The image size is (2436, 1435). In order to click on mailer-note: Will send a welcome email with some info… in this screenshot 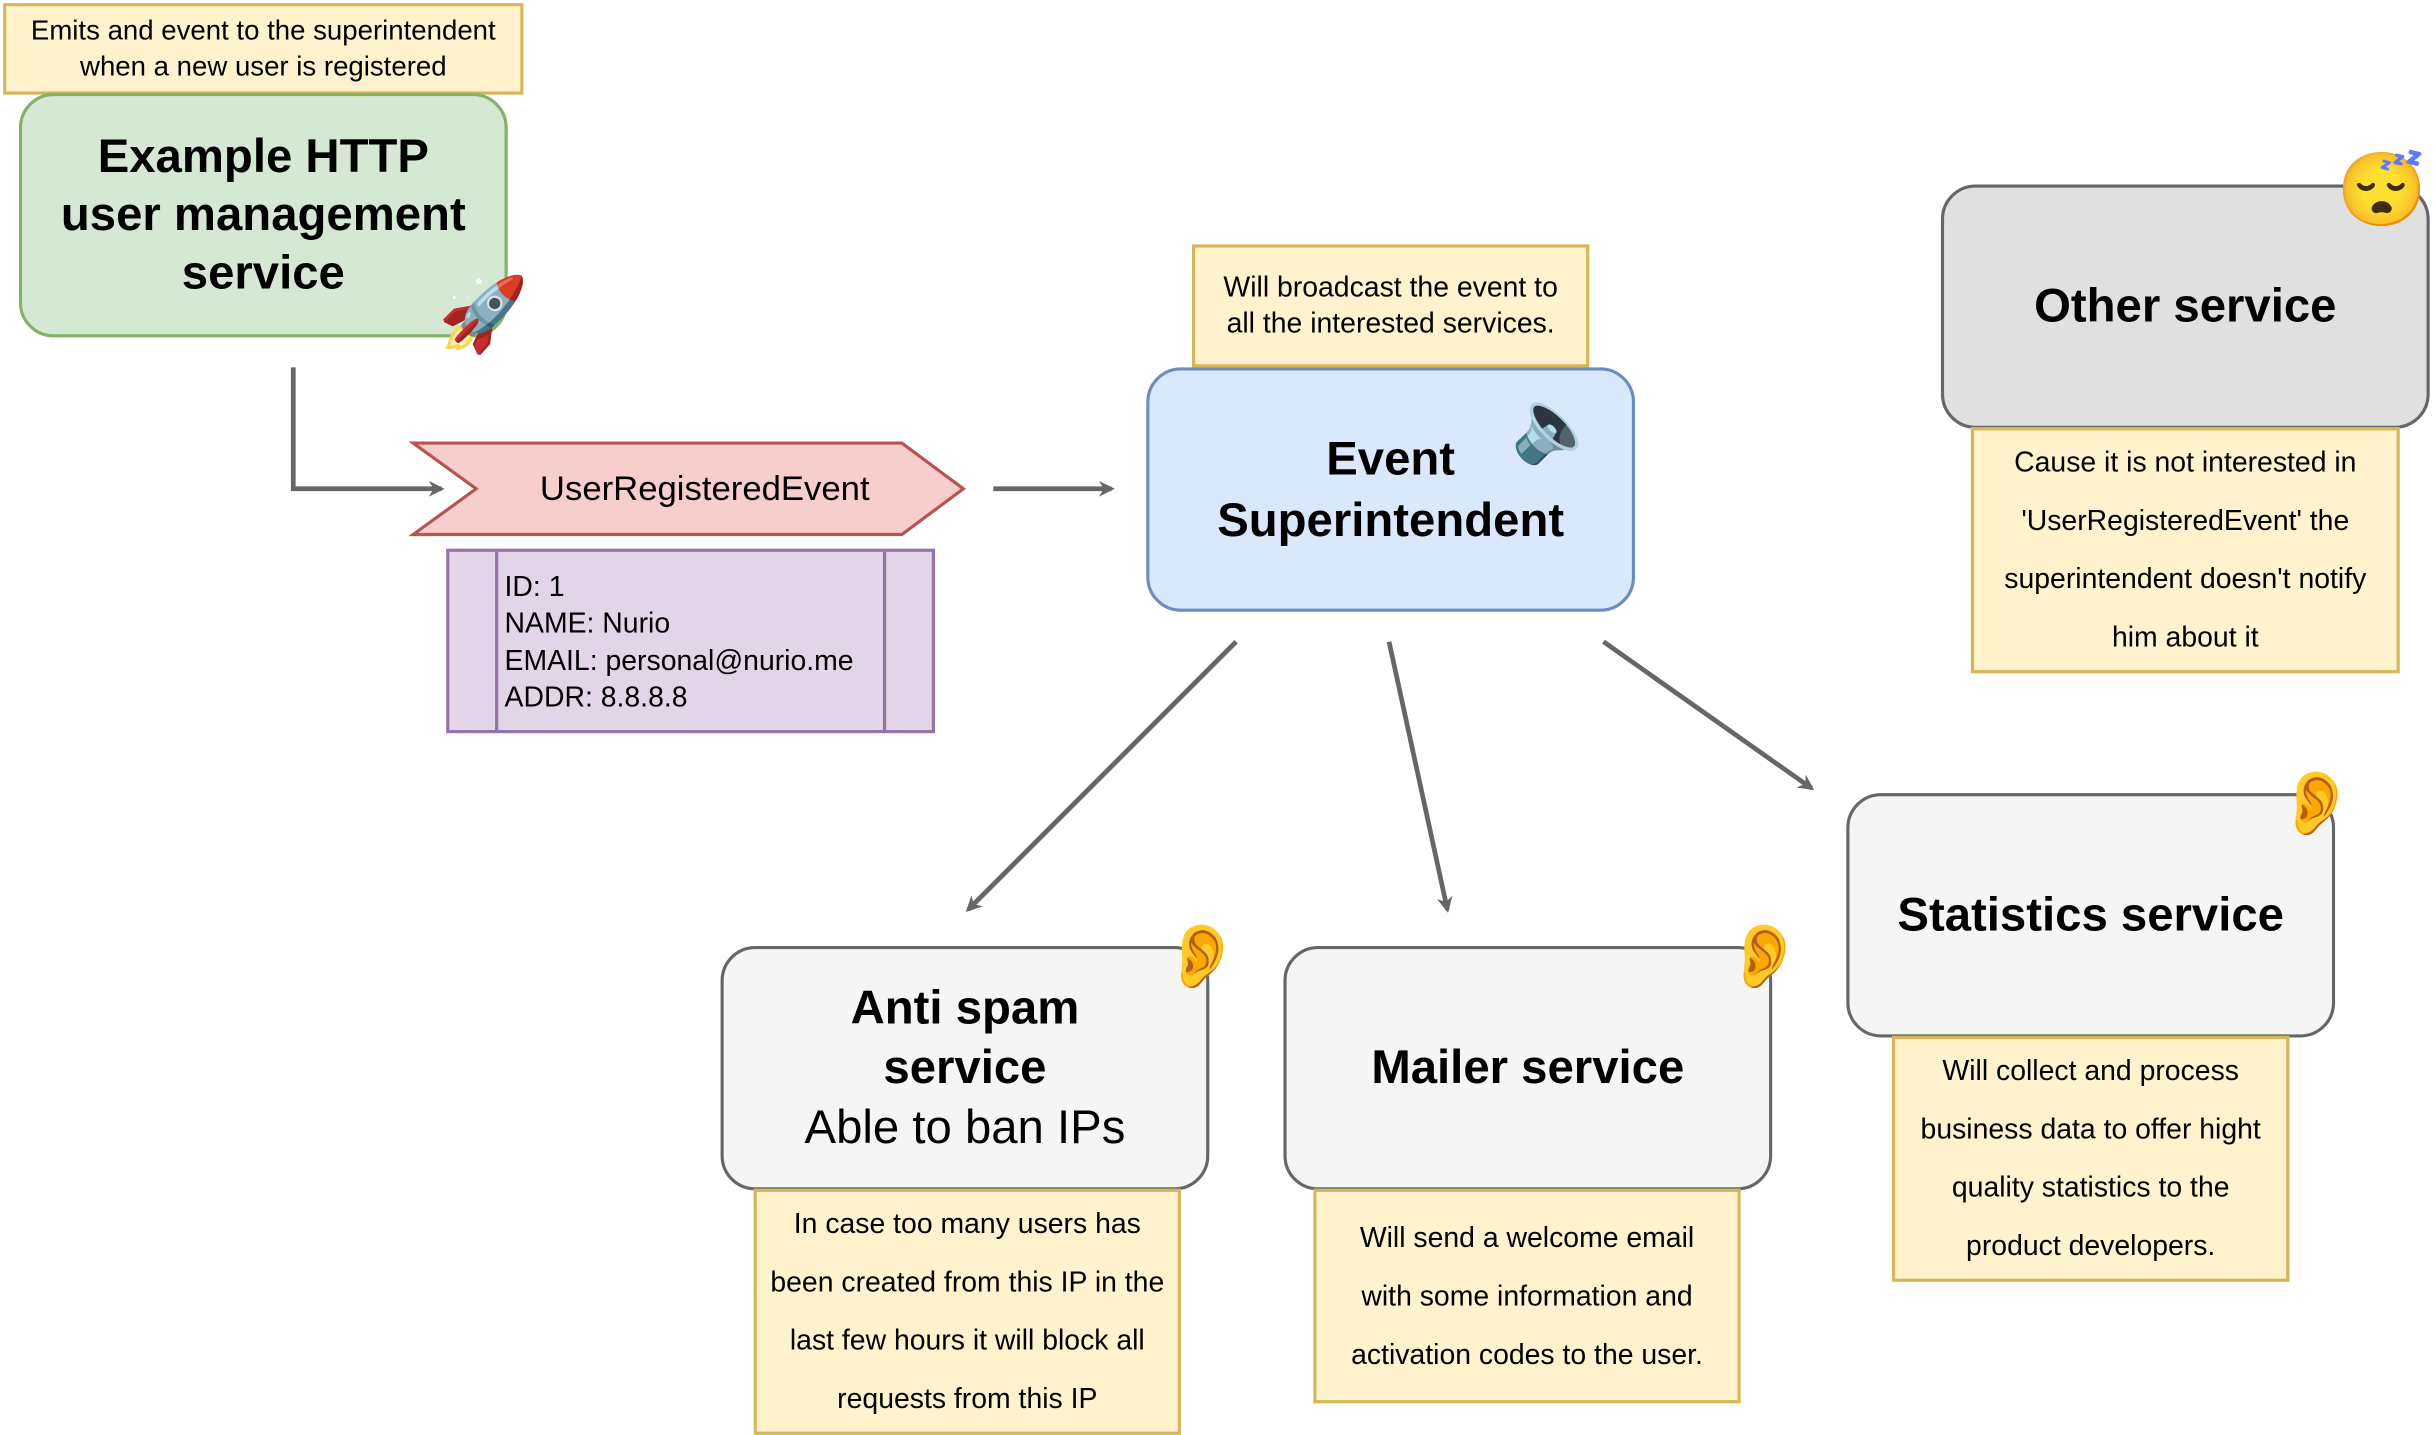, I will do `click(1527, 1296)`.